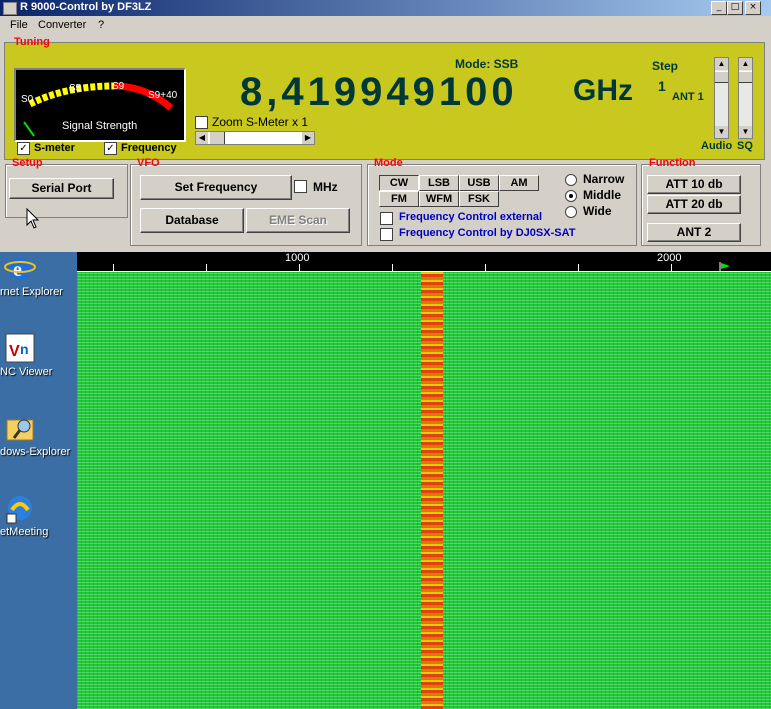 Image resolution: width=771 pixels, height=709 pixels. What do you see at coordinates (298, 220) in the screenshot?
I see `eme-scan-button: EME Scan` at bounding box center [298, 220].